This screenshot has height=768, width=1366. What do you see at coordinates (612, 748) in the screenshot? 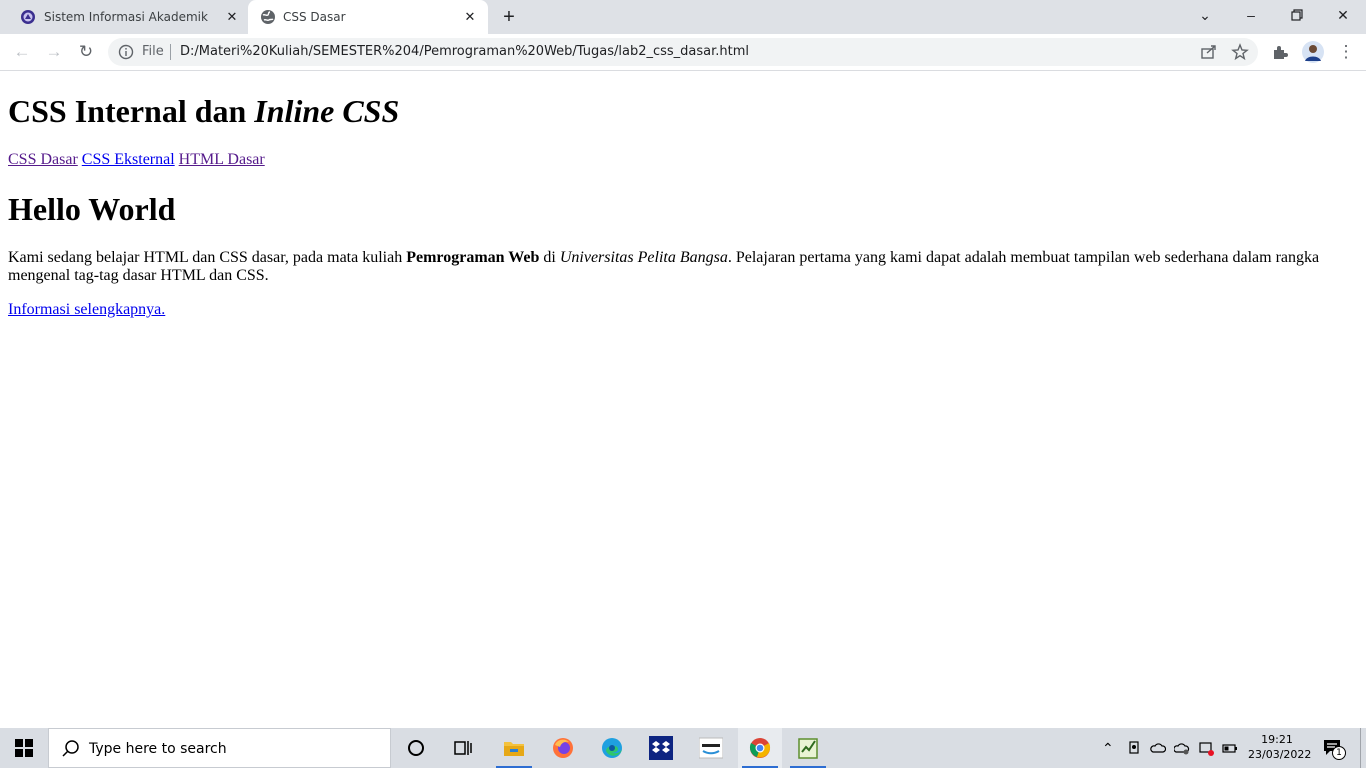
I see `edge-icon` at bounding box center [612, 748].